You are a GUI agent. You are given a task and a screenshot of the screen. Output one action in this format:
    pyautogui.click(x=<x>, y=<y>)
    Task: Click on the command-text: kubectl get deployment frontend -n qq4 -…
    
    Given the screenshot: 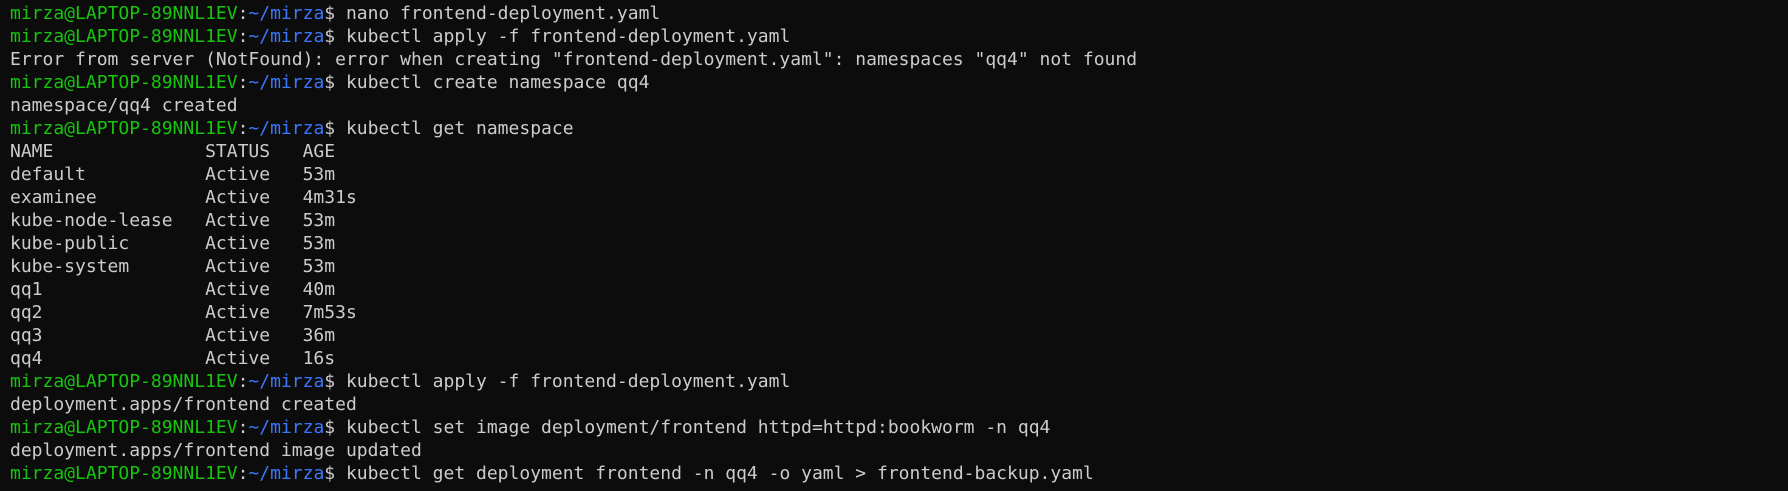 What is the action you would take?
    pyautogui.click(x=719, y=473)
    